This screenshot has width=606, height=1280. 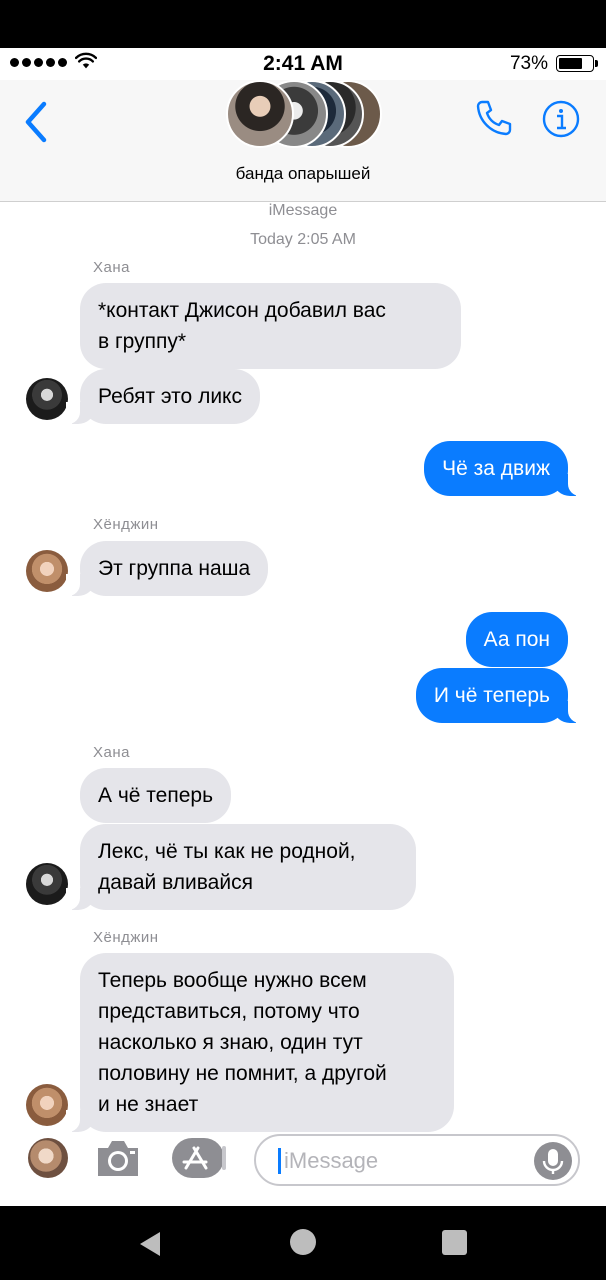 I want to click on battery-icon, so click(x=577, y=63).